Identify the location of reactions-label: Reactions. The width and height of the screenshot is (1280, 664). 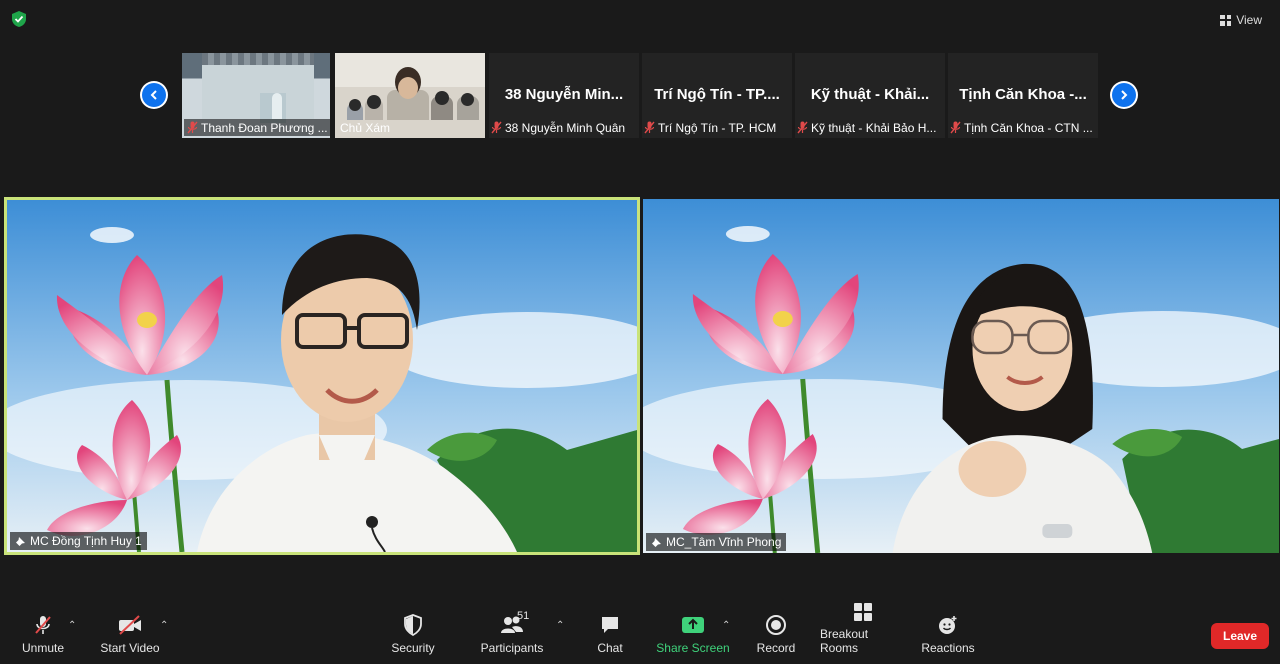
(948, 648).